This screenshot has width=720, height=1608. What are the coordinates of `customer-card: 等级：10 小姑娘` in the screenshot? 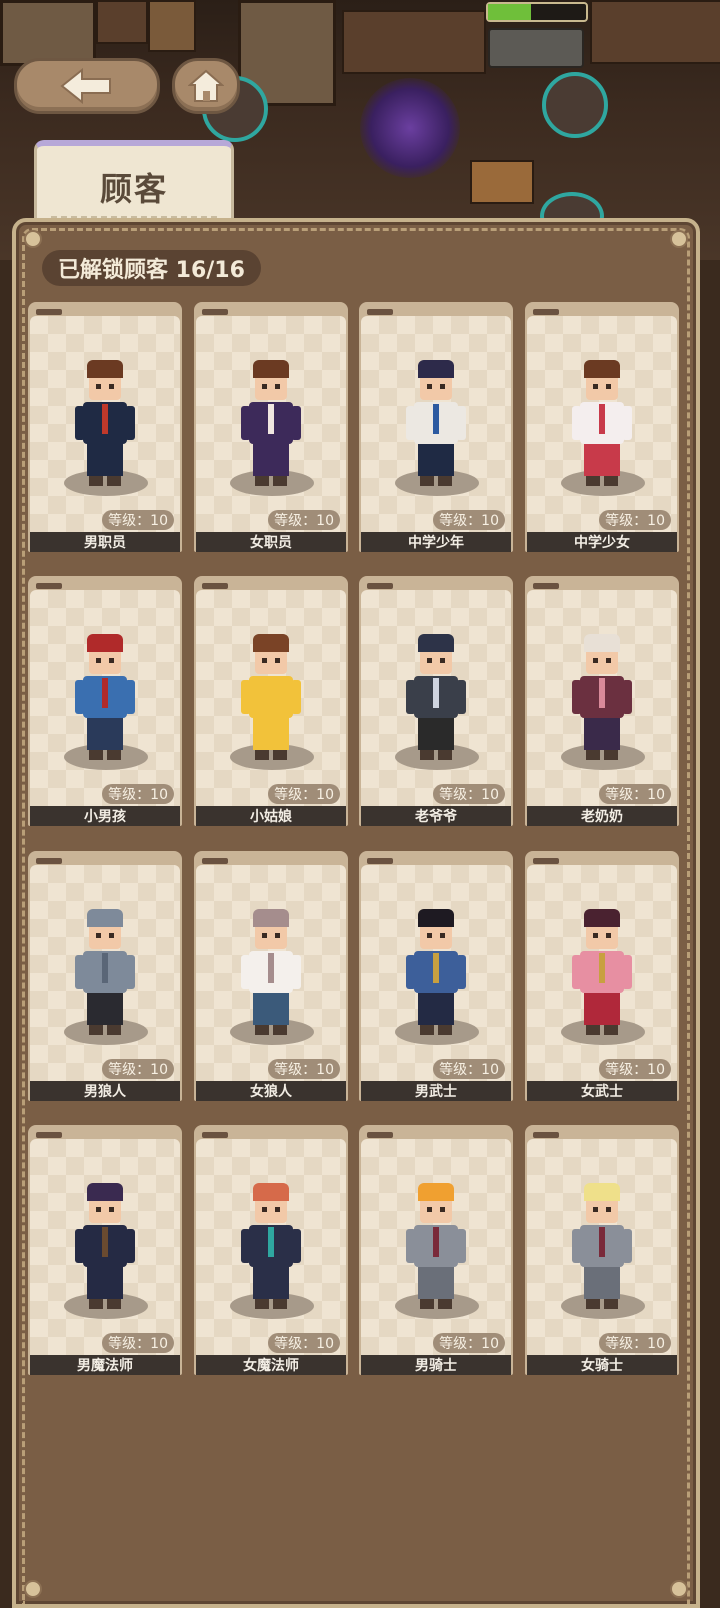 It's located at (271, 701).